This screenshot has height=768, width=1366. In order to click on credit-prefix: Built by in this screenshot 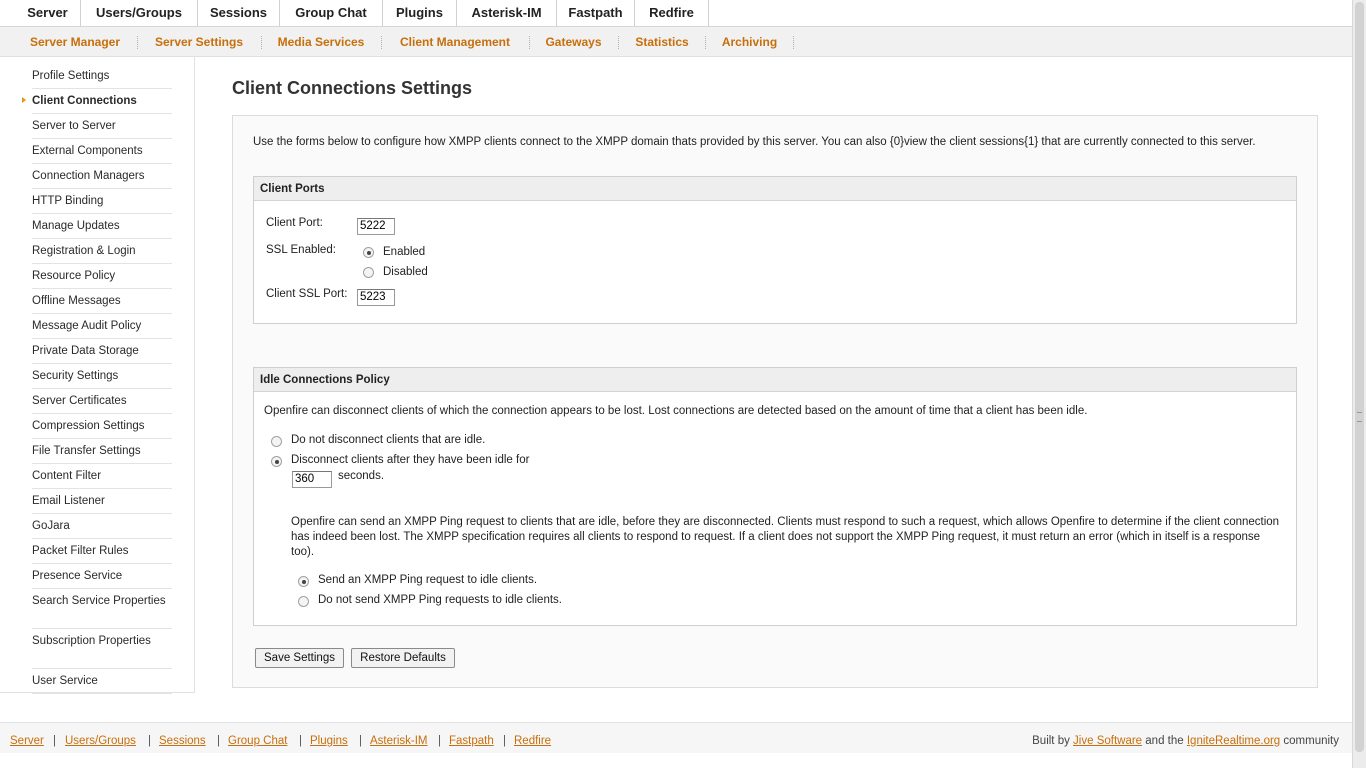, I will do `click(1051, 741)`.